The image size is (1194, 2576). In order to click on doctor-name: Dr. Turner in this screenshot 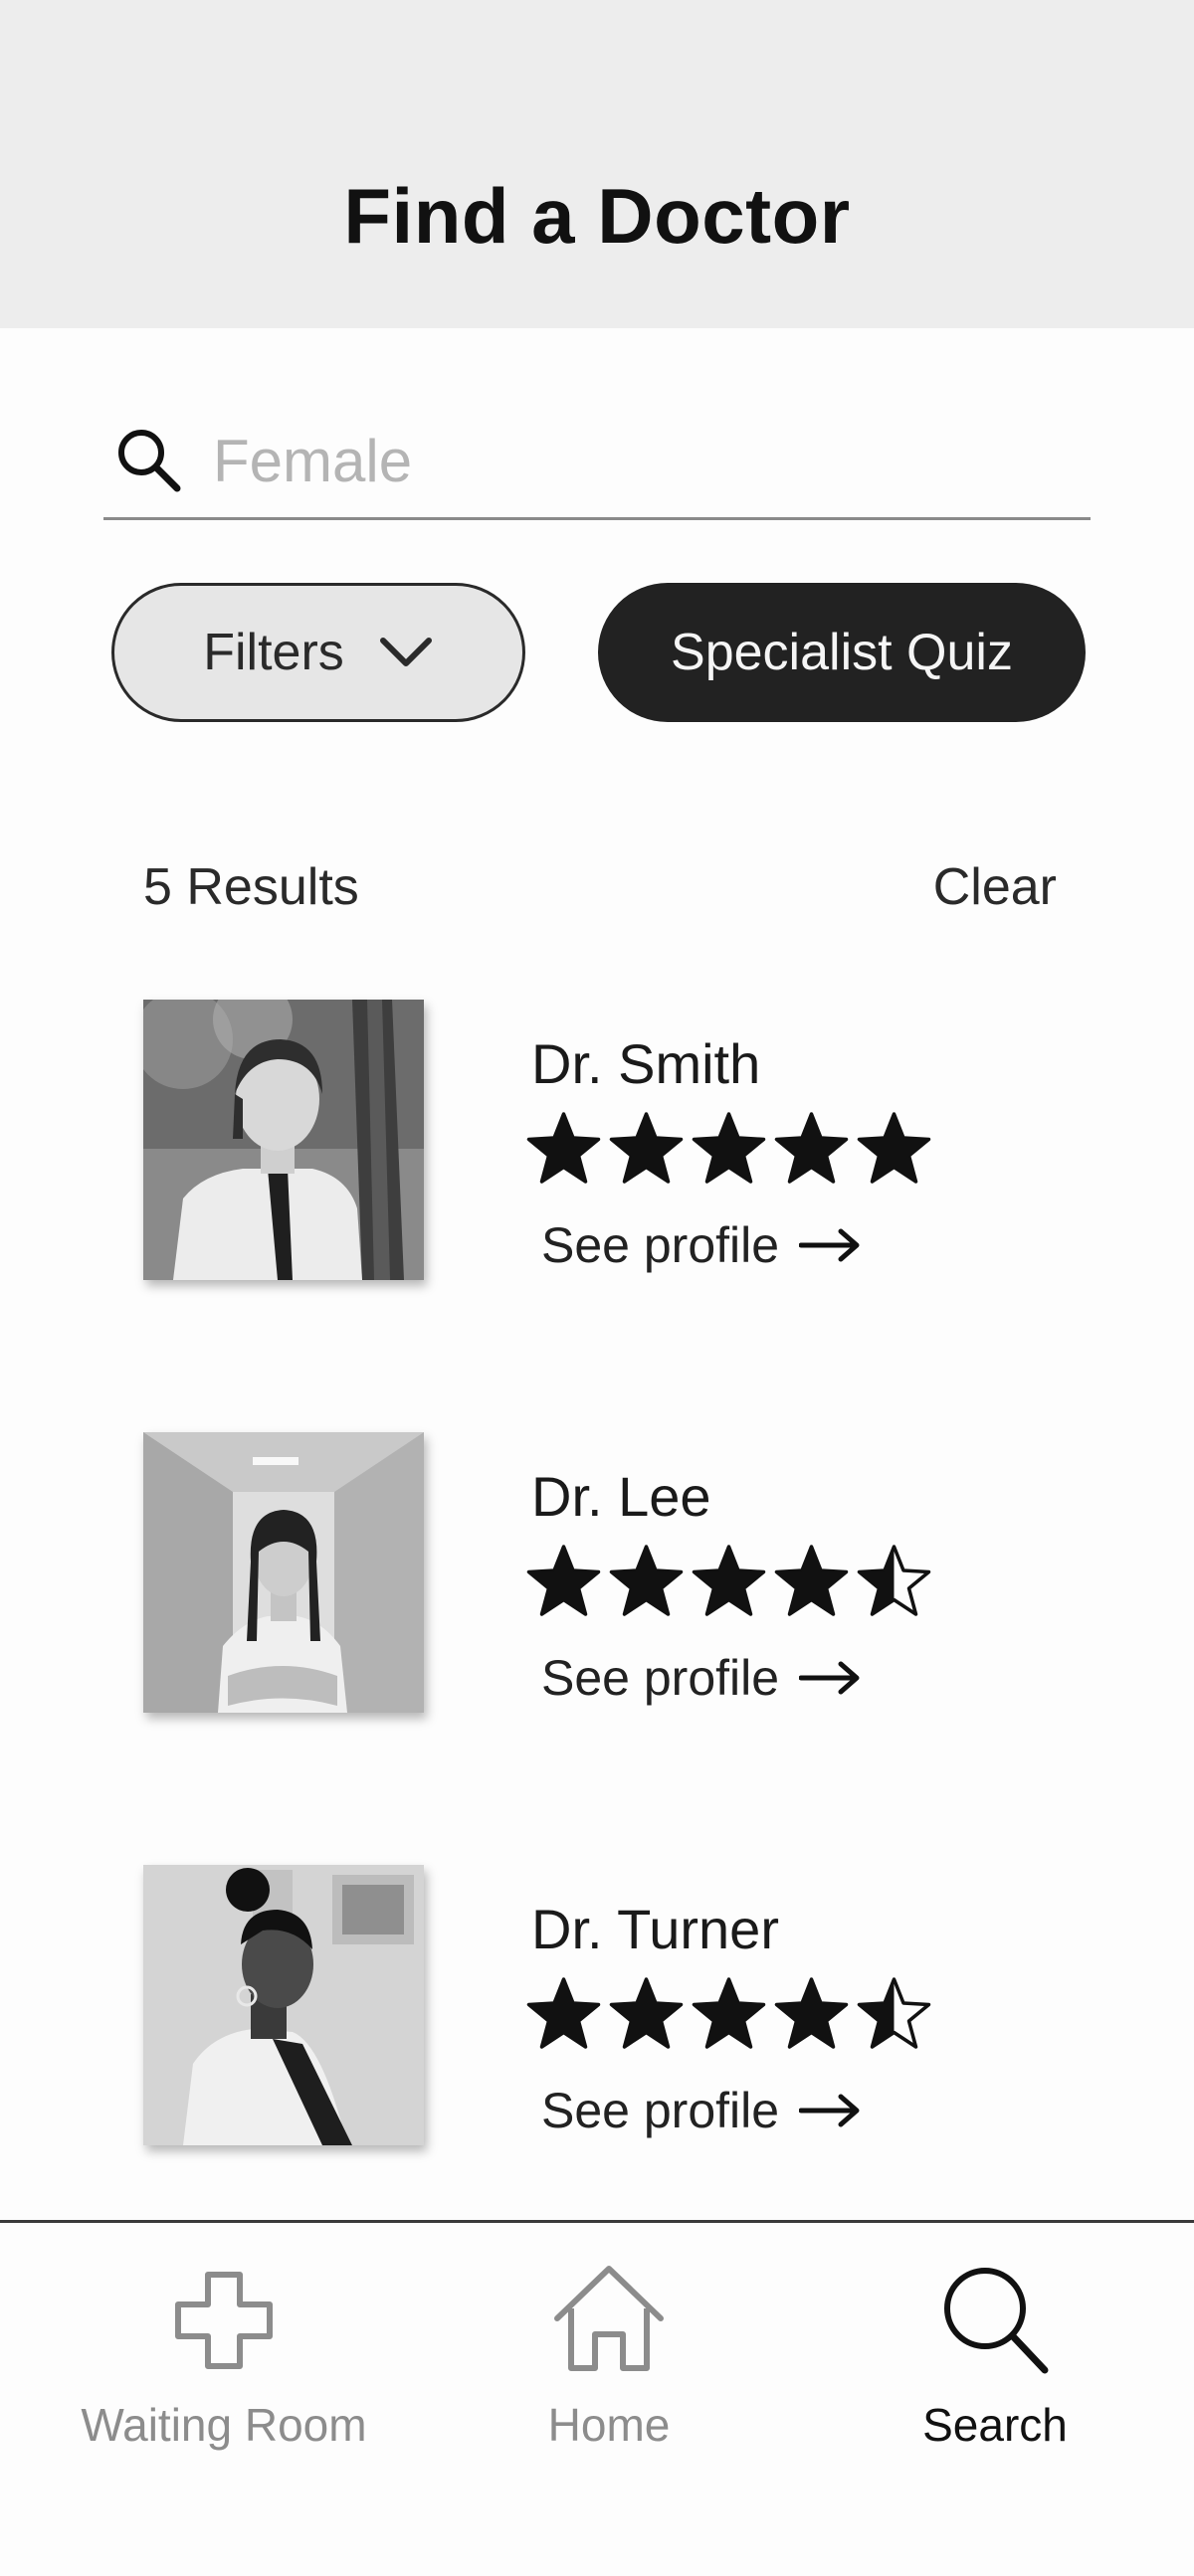, I will do `click(655, 1929)`.